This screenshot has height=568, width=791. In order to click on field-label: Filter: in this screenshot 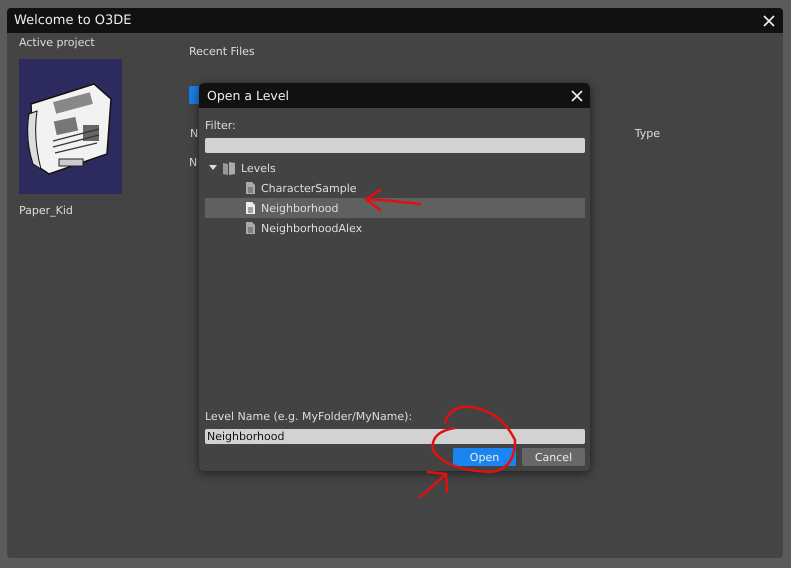, I will do `click(221, 125)`.